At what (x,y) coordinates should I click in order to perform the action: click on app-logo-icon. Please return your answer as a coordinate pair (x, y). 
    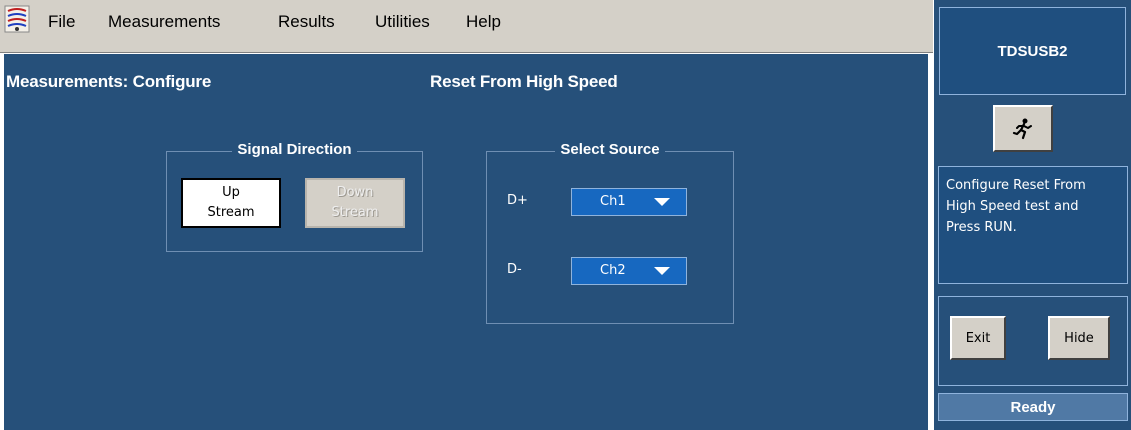
    Looking at the image, I should click on (17, 19).